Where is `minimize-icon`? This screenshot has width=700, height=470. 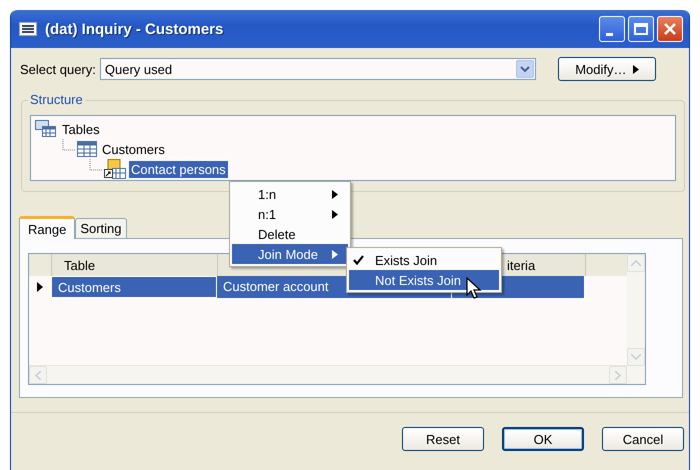
minimize-icon is located at coordinates (609, 34).